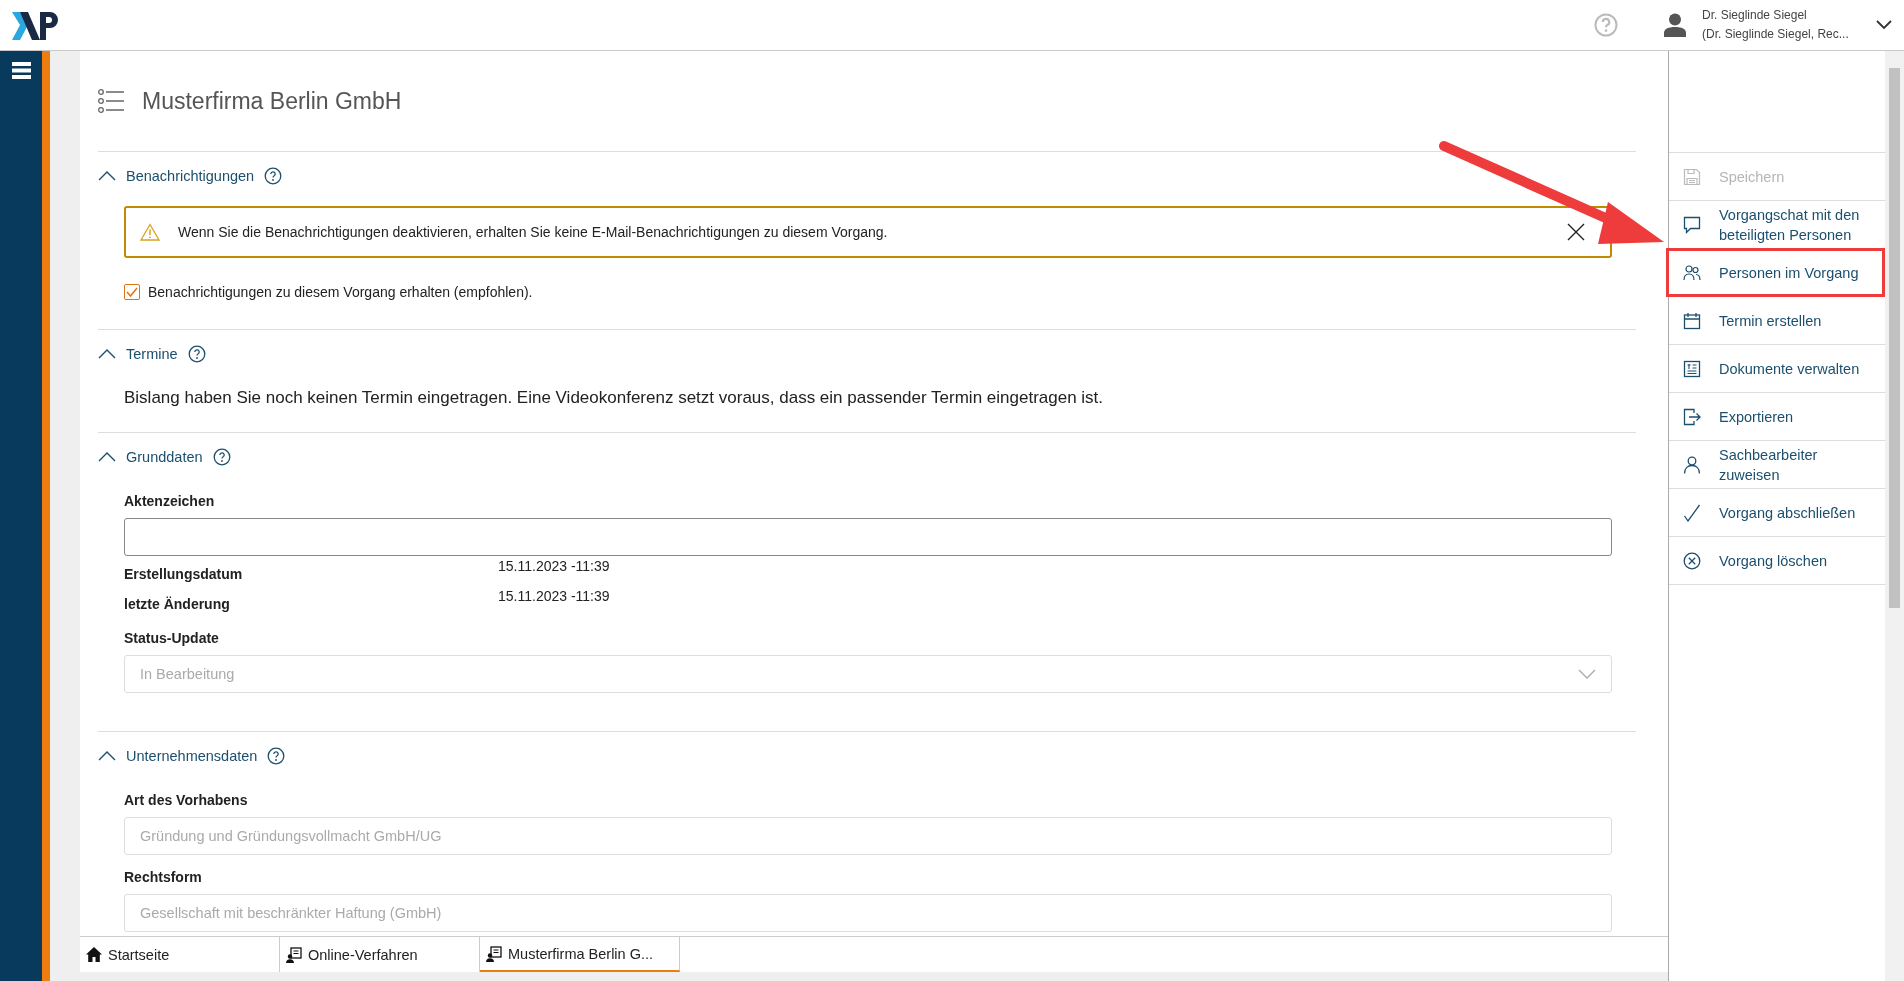 The width and height of the screenshot is (1904, 981). What do you see at coordinates (272, 101) in the screenshot?
I see `page-title: Musterfirma Berlin GmbH` at bounding box center [272, 101].